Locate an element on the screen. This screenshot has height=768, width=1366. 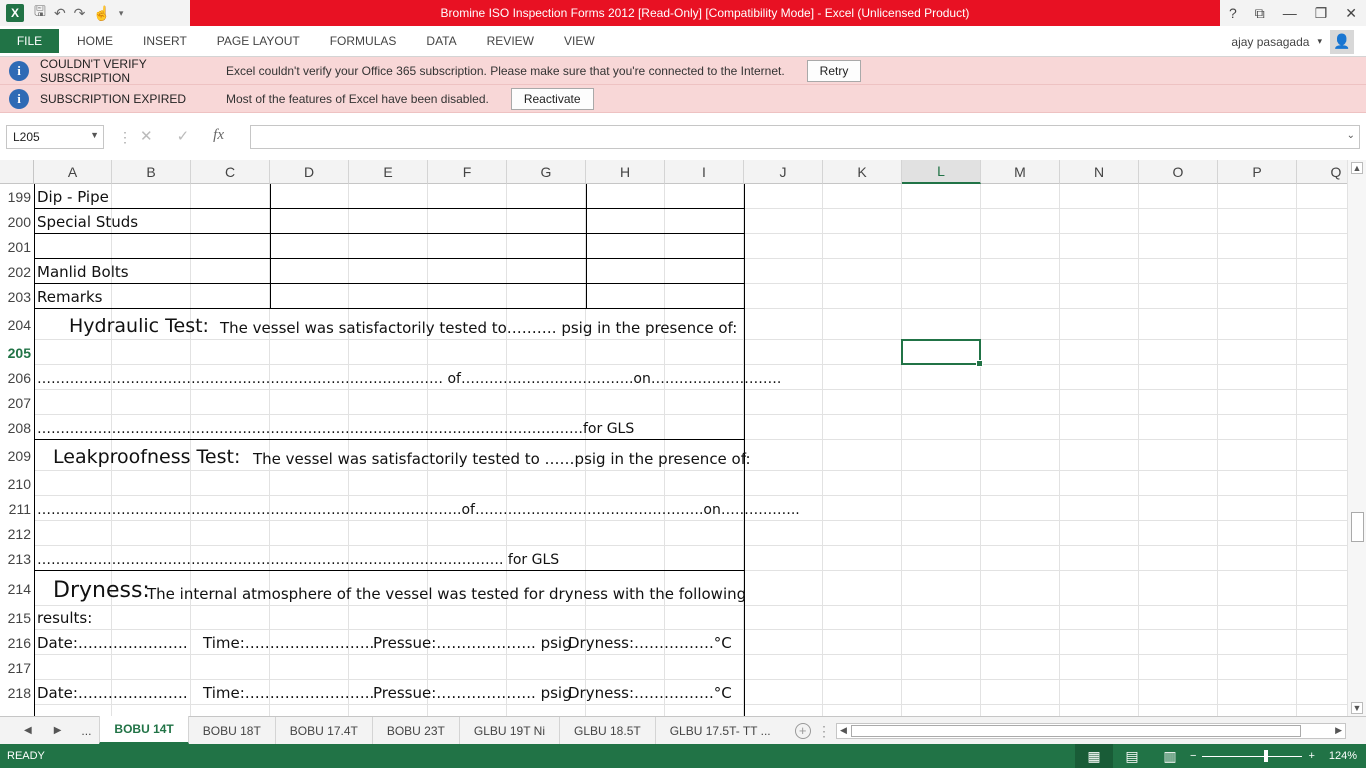
column-header: L is located at coordinates (941, 172).